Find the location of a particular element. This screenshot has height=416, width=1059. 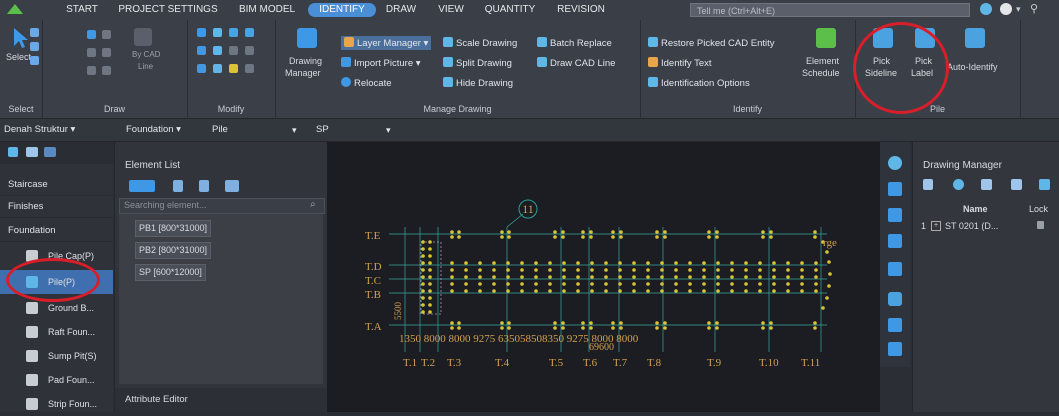

category-finishes: Finishes is located at coordinates (56, 207).